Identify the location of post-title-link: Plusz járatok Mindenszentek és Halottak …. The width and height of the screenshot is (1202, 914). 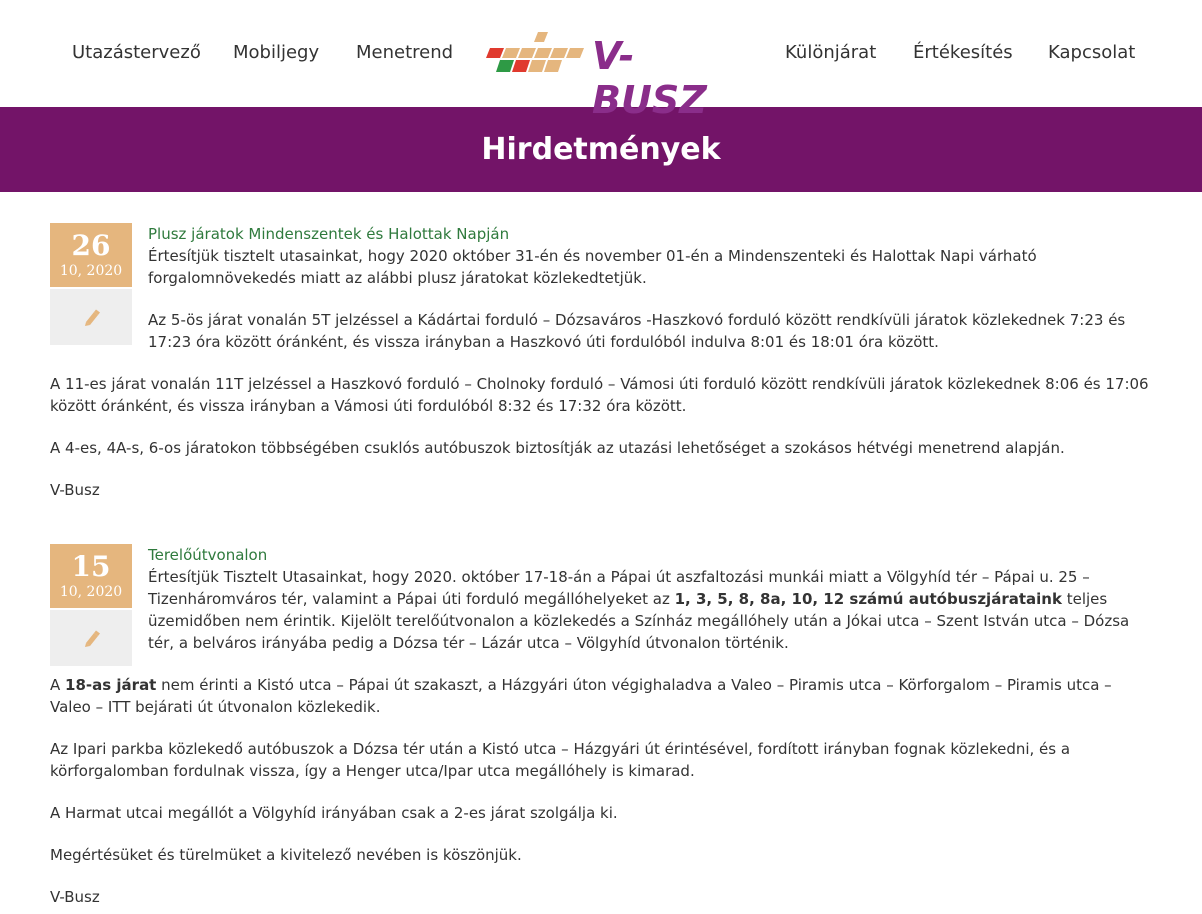
(328, 234).